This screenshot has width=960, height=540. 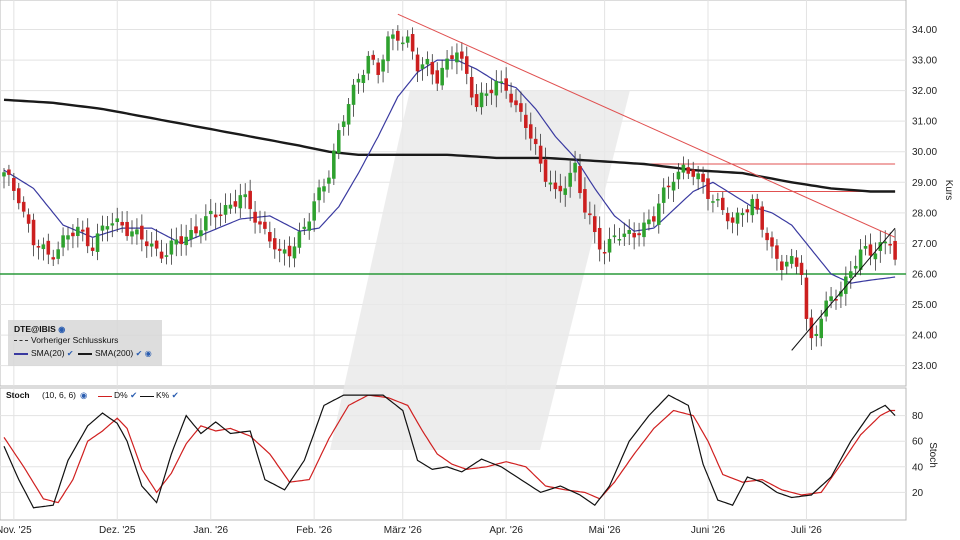 I want to click on ytick-label: 23.00, so click(x=924, y=366).